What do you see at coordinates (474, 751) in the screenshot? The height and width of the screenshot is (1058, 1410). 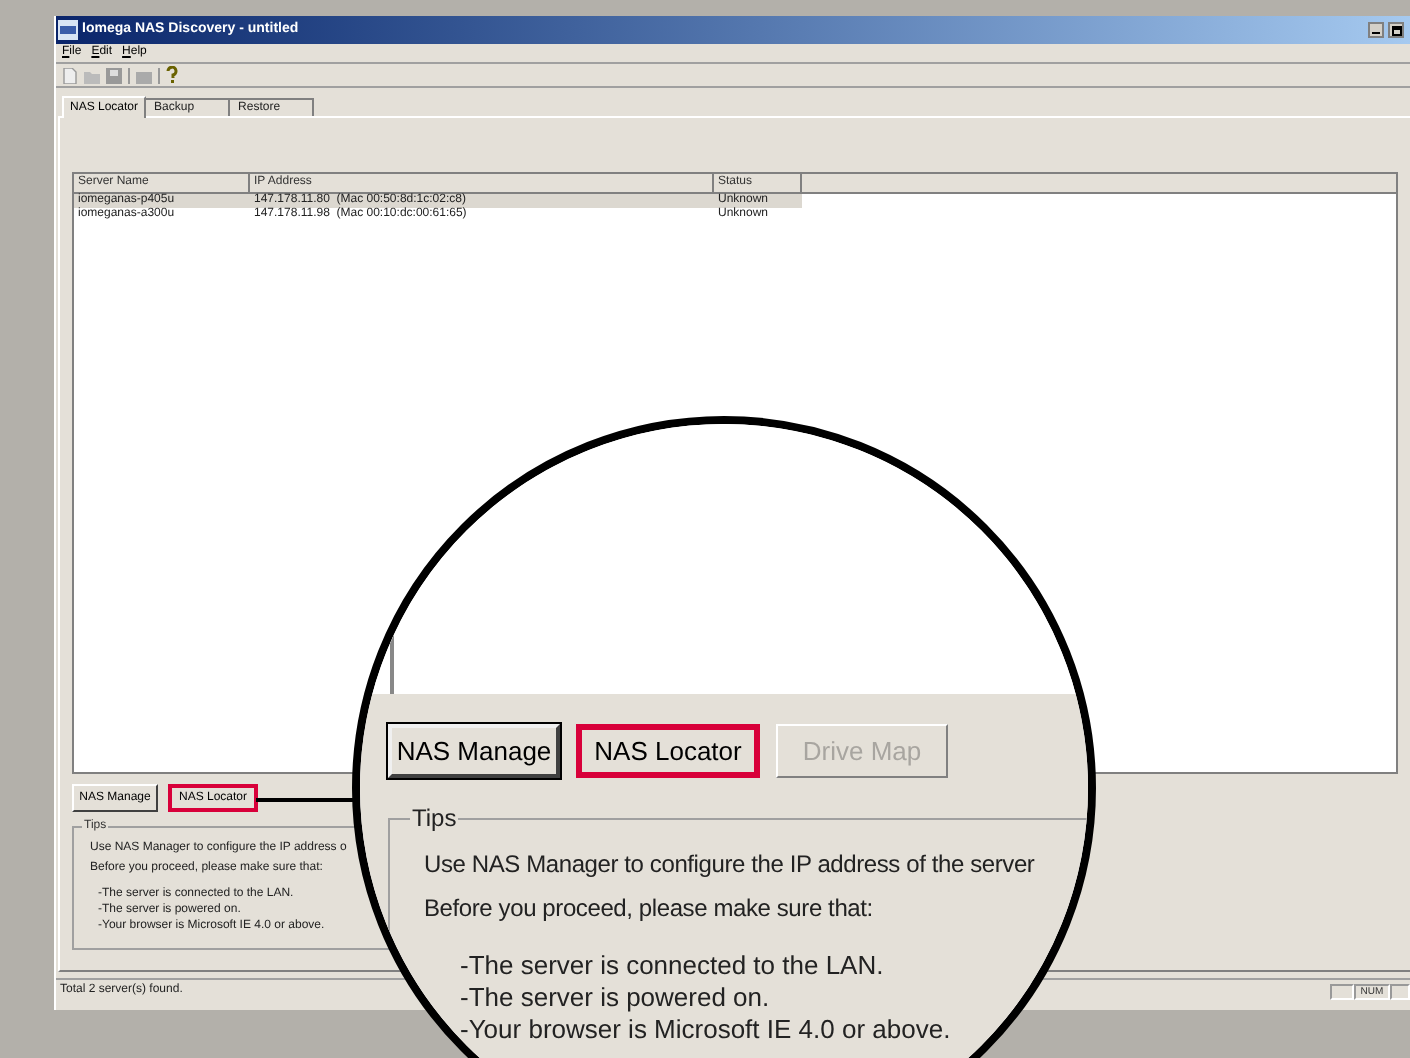 I see `nas-button: NAS Manage` at bounding box center [474, 751].